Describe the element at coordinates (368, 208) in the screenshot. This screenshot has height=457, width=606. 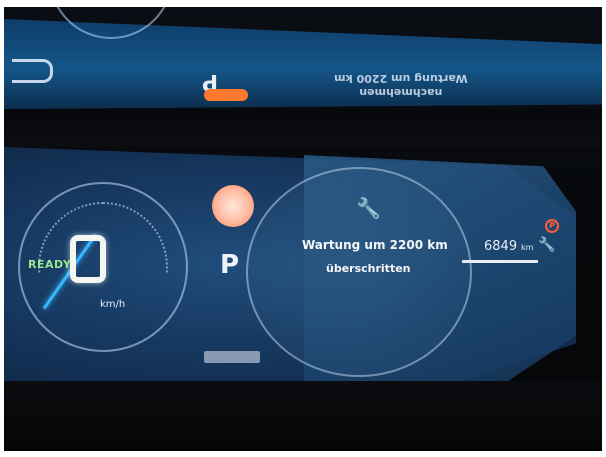
I see `wrench-icon: 🔧` at that location.